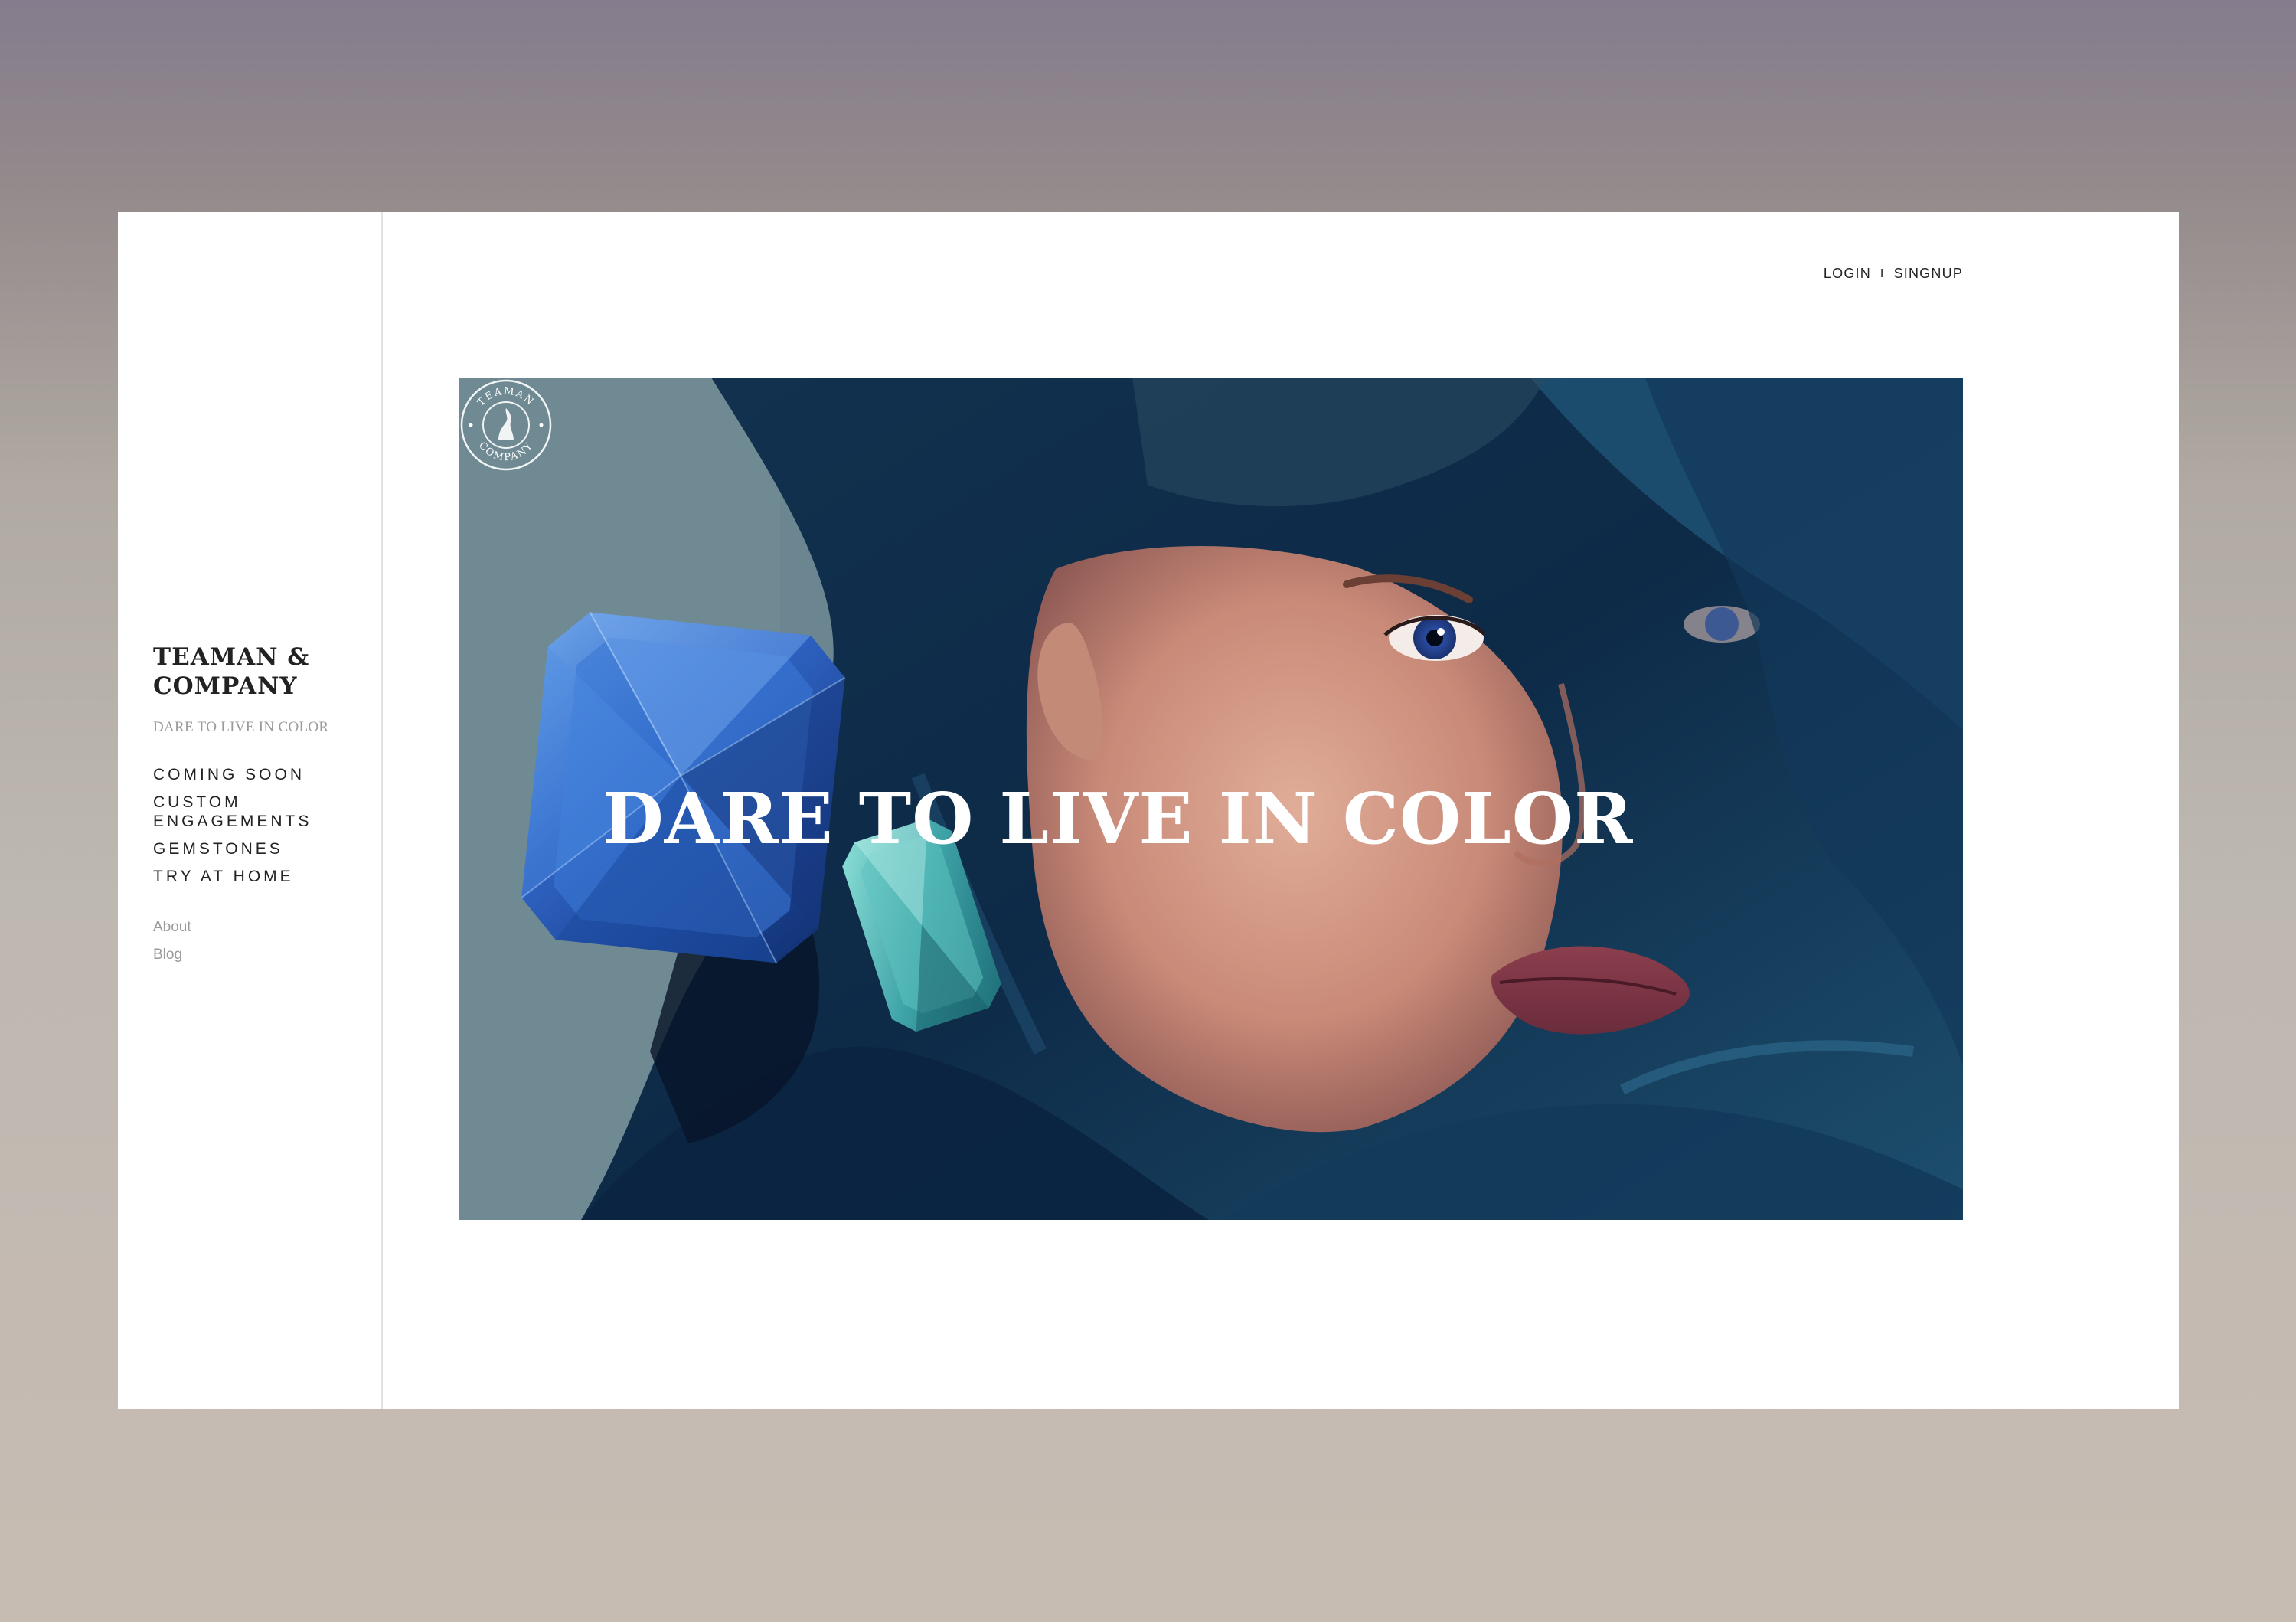 Image resolution: width=2296 pixels, height=1622 pixels. I want to click on seal-bottom-text: COMPANY, so click(505, 452).